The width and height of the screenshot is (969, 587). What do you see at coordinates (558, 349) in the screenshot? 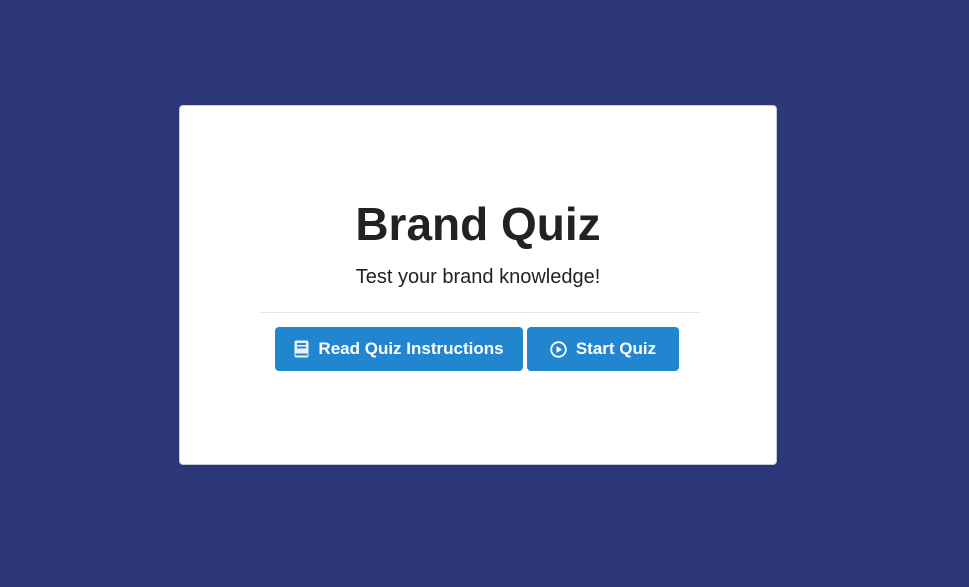
I see `play-circle-icon` at bounding box center [558, 349].